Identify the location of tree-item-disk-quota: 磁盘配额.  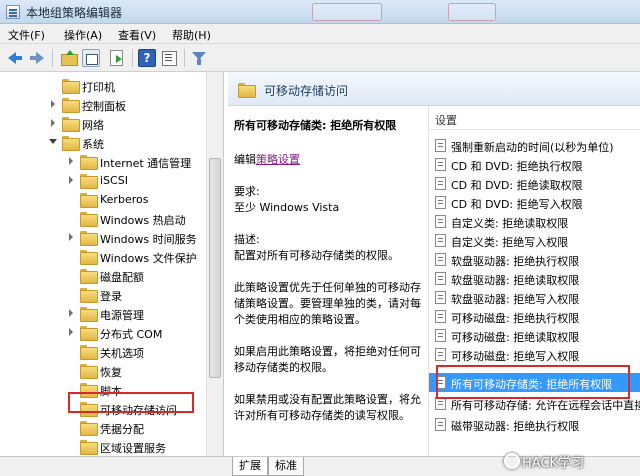
(103, 275).